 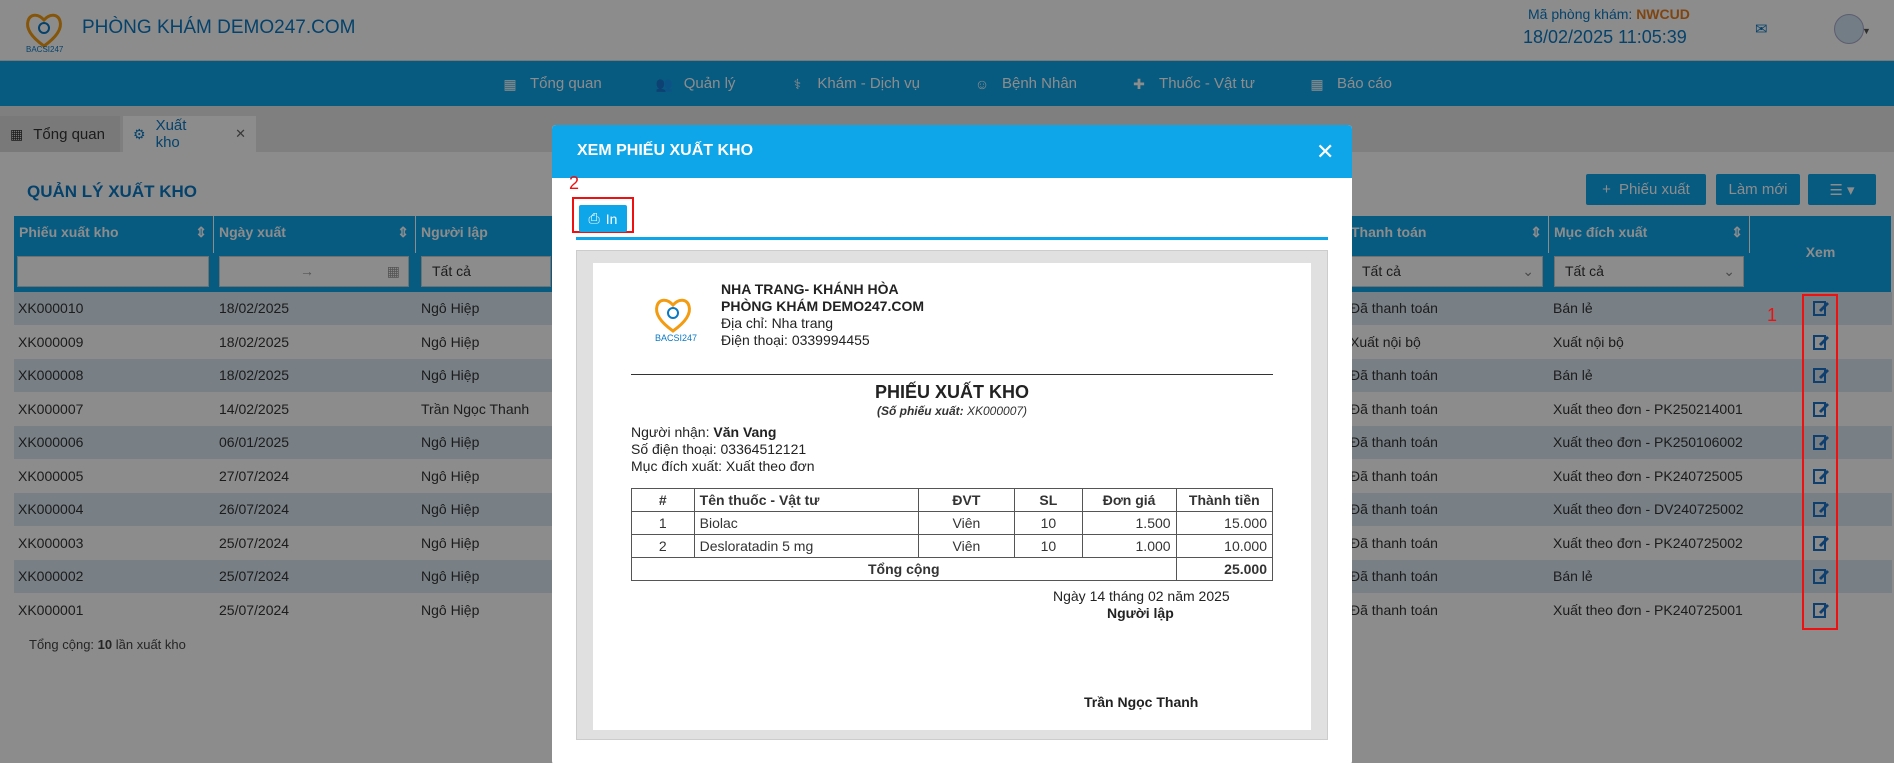 I want to click on clinic-logo: BACSI247, so click(x=676, y=320).